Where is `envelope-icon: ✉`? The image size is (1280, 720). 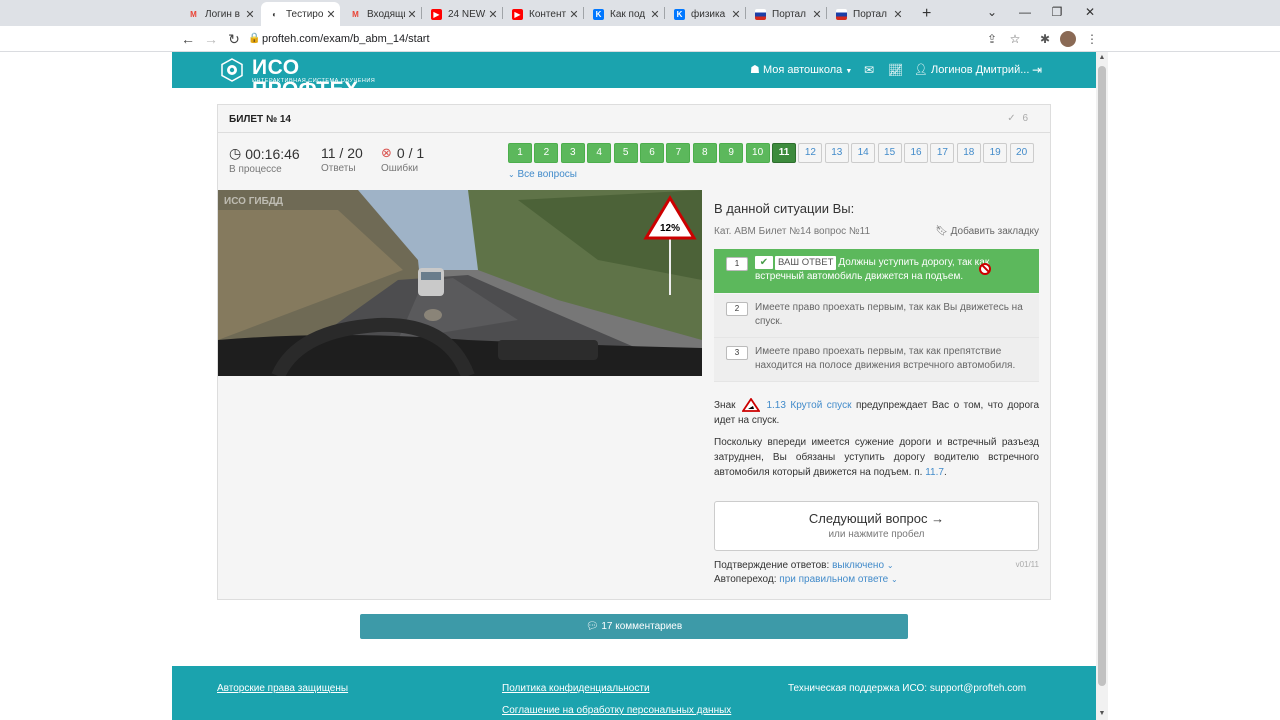
envelope-icon: ✉ is located at coordinates (869, 70).